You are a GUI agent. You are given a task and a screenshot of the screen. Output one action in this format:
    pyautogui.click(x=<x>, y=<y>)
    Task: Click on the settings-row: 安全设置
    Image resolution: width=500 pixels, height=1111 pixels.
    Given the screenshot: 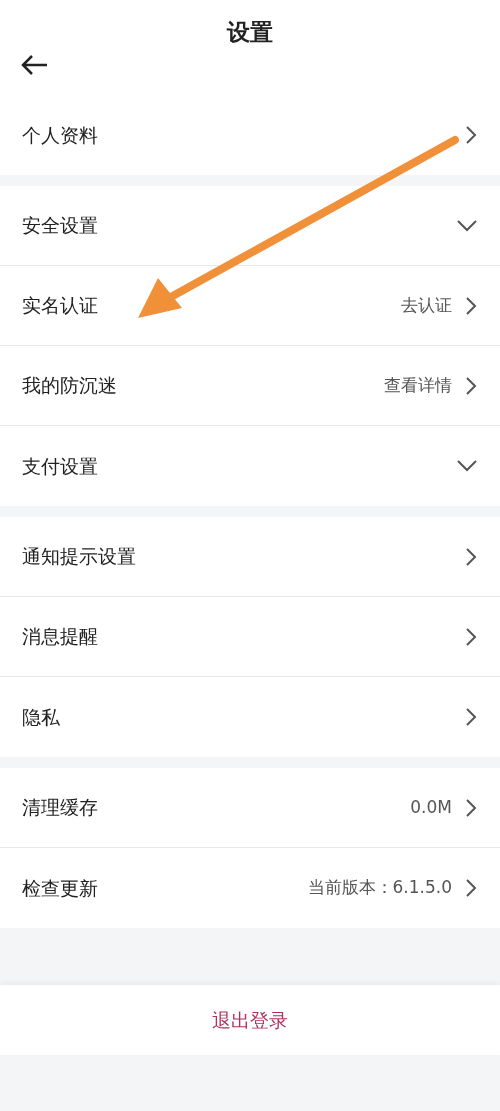 What is the action you would take?
    pyautogui.click(x=250, y=226)
    